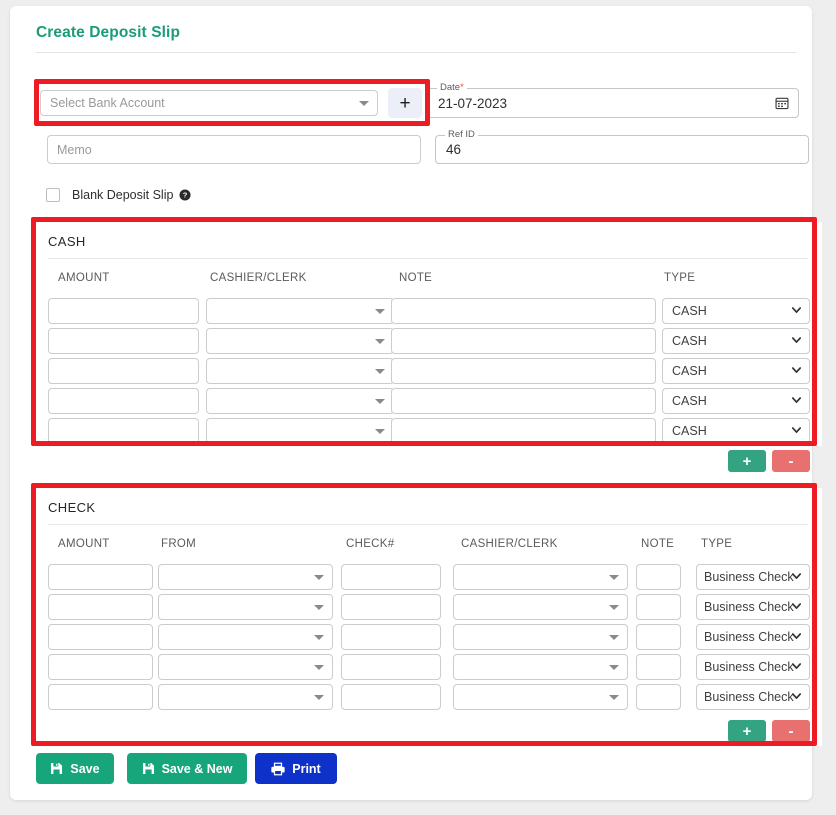 This screenshot has height=815, width=836. I want to click on check-add-row-button: +, so click(747, 731).